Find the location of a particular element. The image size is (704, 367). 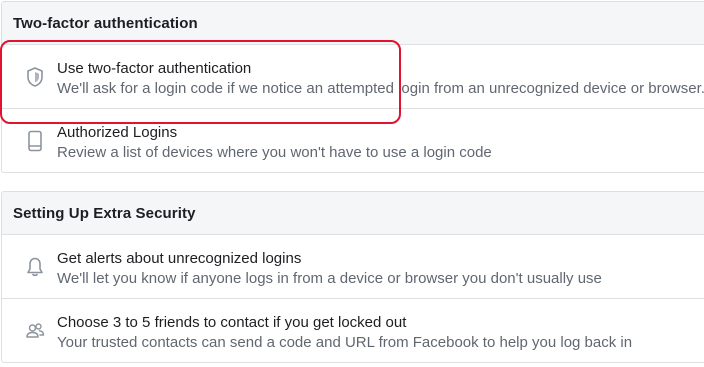

login-alerts-title: Get alerts about unrecognized logins is located at coordinates (179, 258).